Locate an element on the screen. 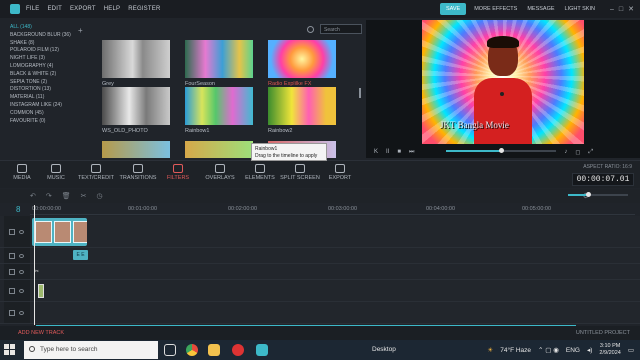 The image size is (640, 360). cut-icon: ✂ is located at coordinates (84, 196).